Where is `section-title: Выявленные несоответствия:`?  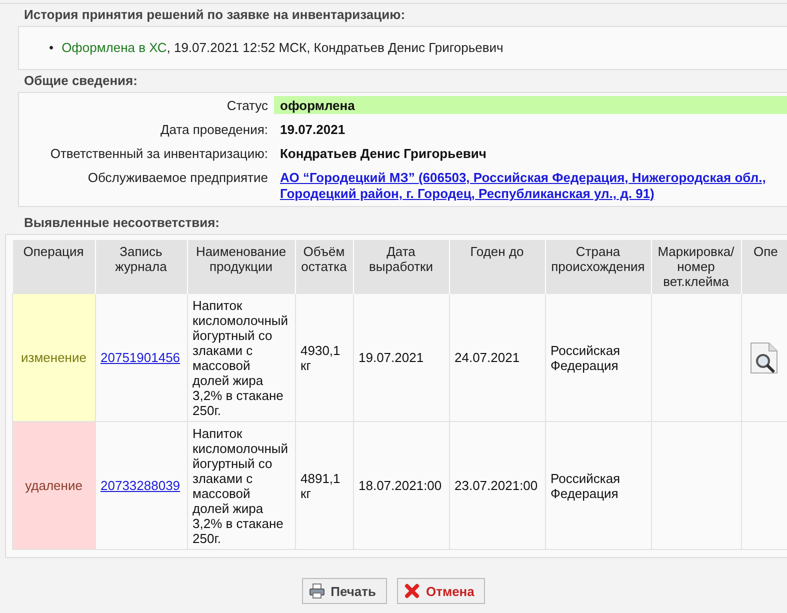 section-title: Выявленные несоответствия: is located at coordinates (122, 223).